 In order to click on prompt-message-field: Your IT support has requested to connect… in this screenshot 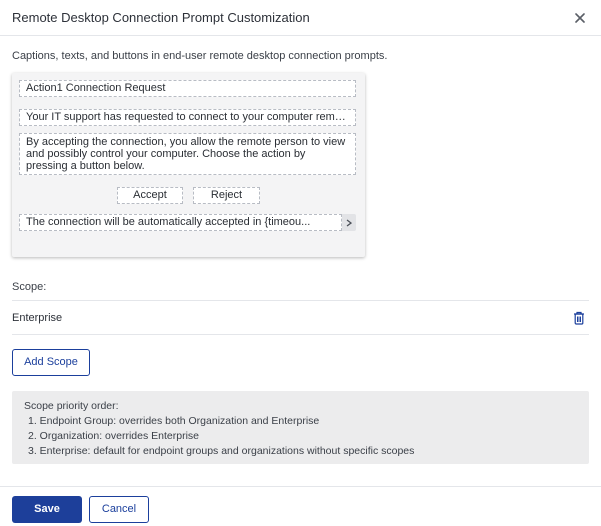, I will do `click(187, 117)`.